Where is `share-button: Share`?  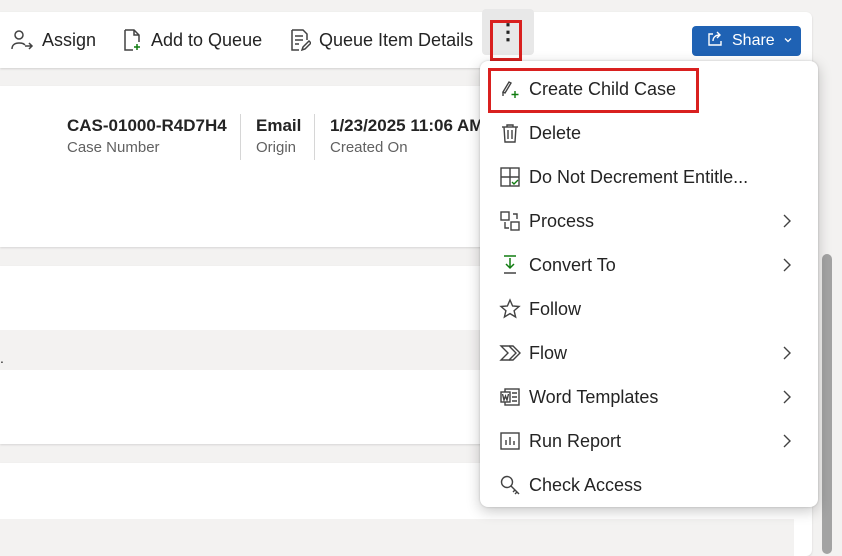
share-button: Share is located at coordinates (746, 41).